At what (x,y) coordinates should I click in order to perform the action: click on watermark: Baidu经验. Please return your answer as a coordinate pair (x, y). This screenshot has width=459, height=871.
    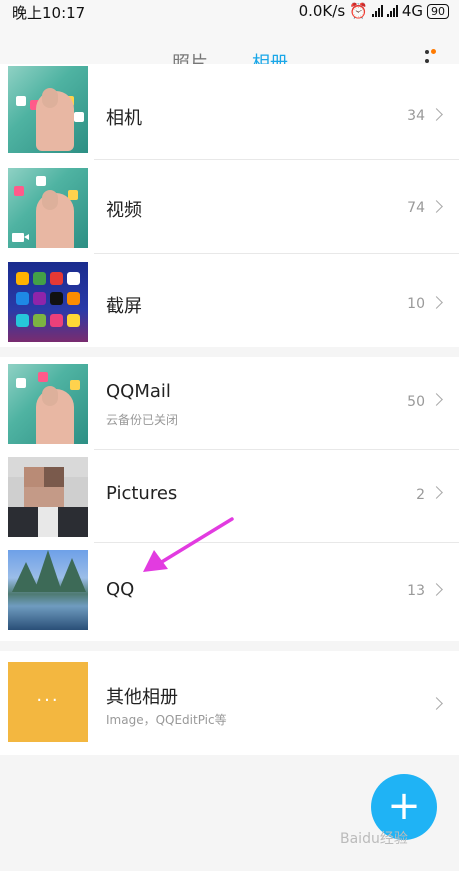
    Looking at the image, I should click on (374, 839).